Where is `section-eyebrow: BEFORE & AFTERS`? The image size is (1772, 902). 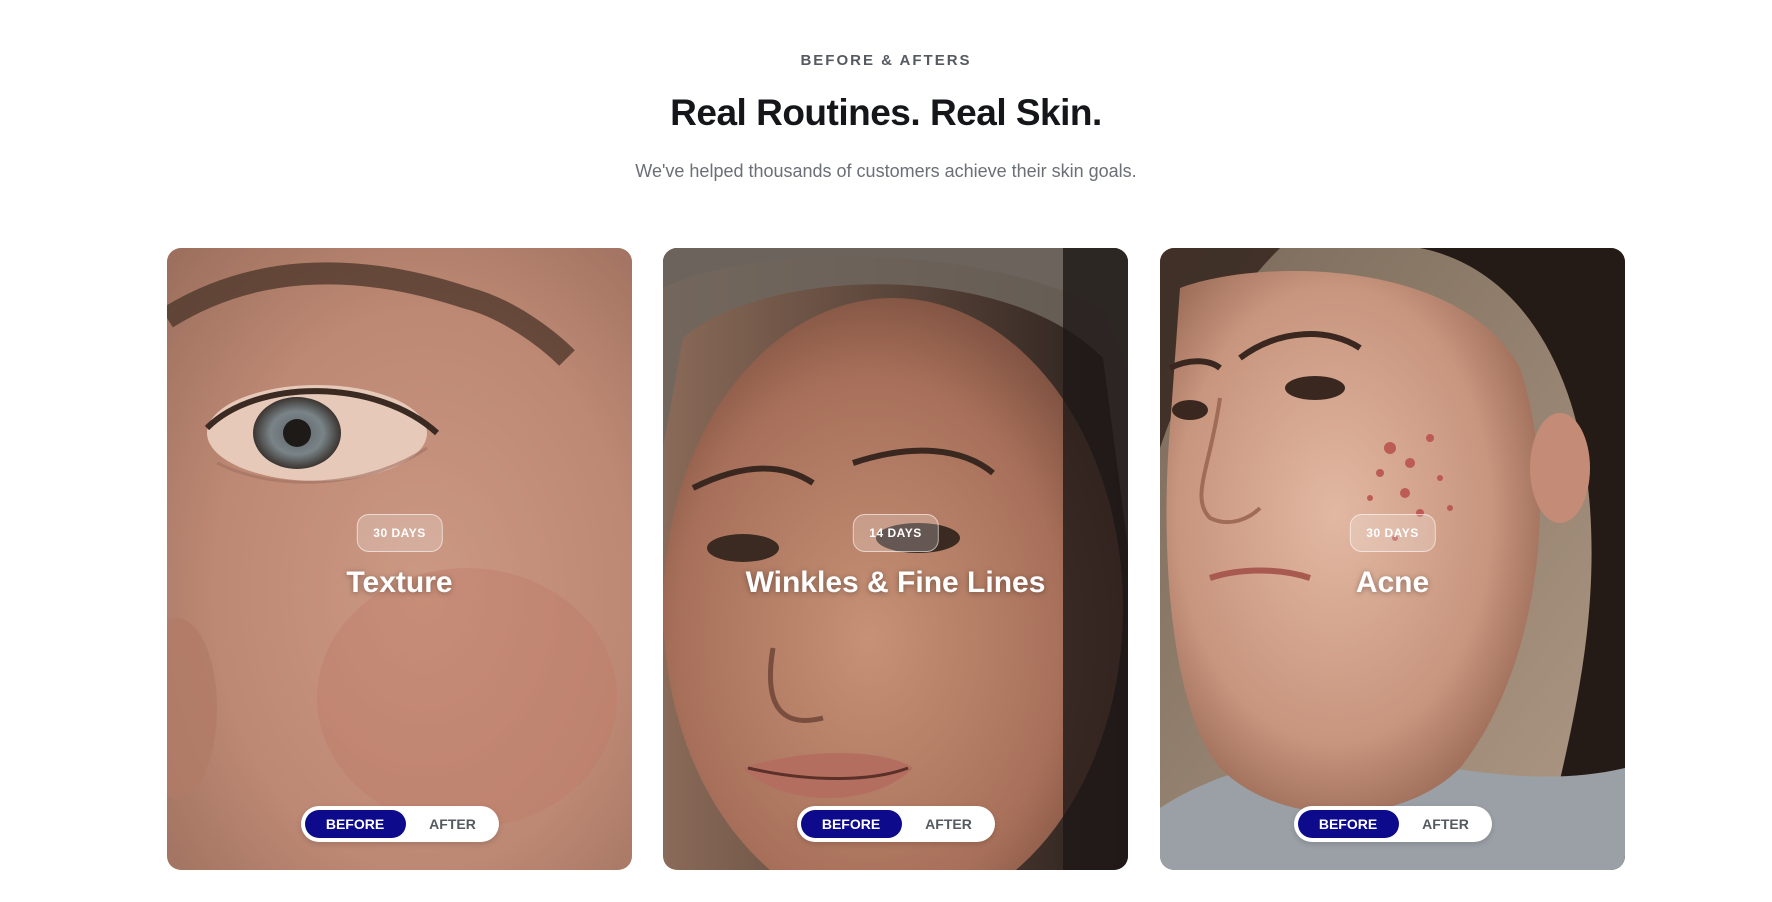
section-eyebrow: BEFORE & AFTERS is located at coordinates (886, 60).